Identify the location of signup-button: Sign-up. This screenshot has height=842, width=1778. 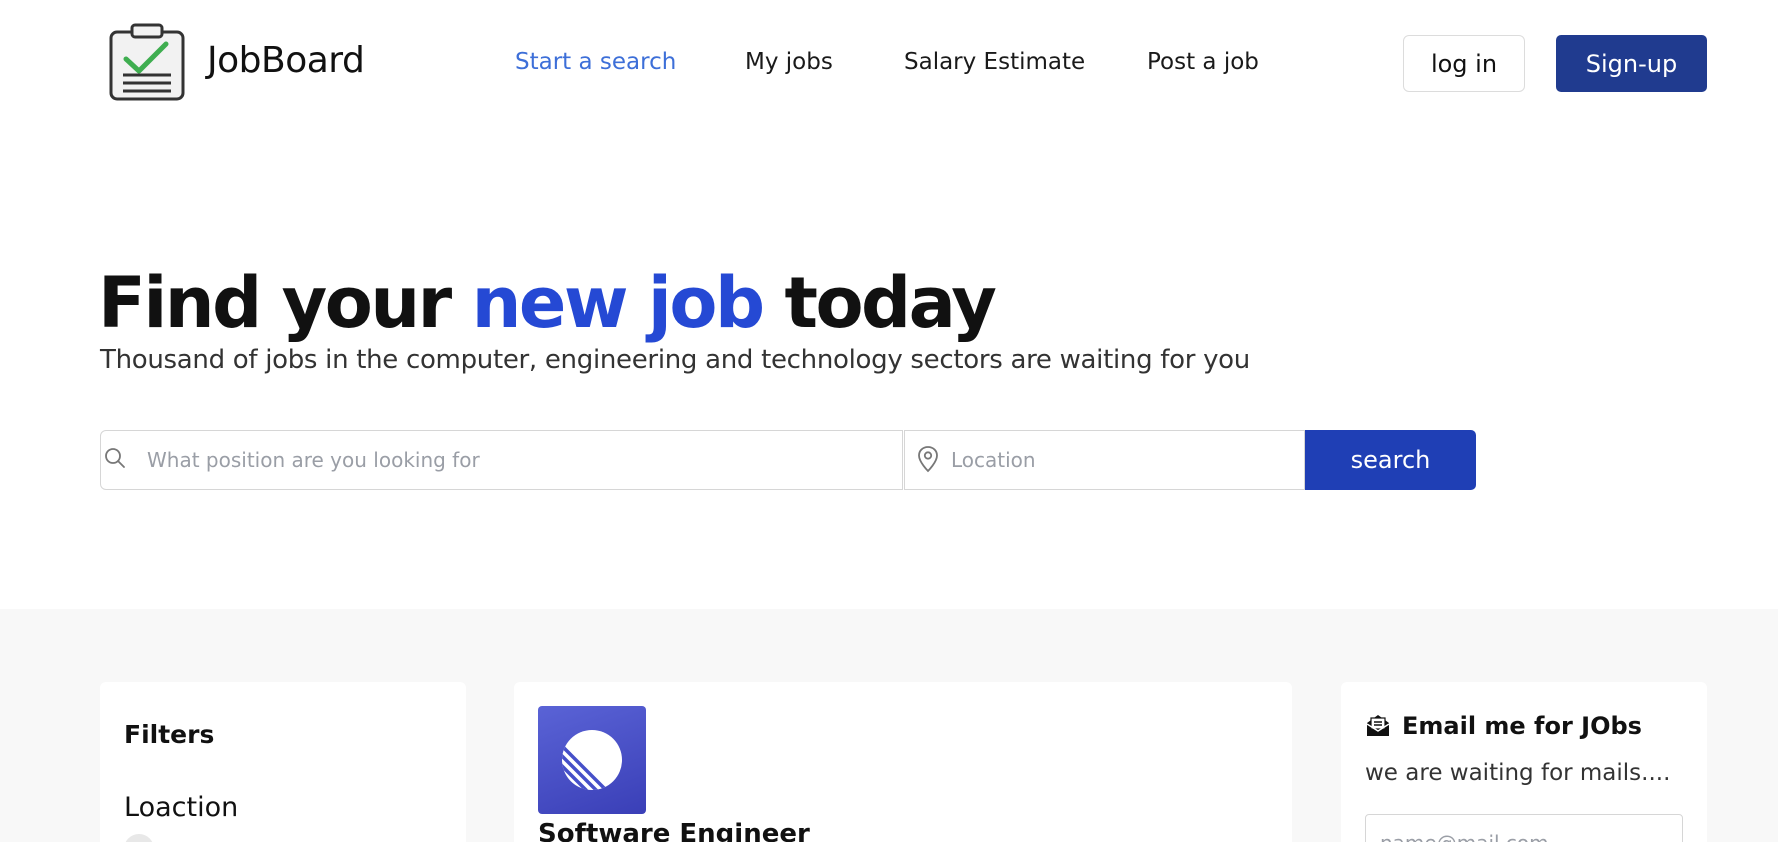
(1631, 63).